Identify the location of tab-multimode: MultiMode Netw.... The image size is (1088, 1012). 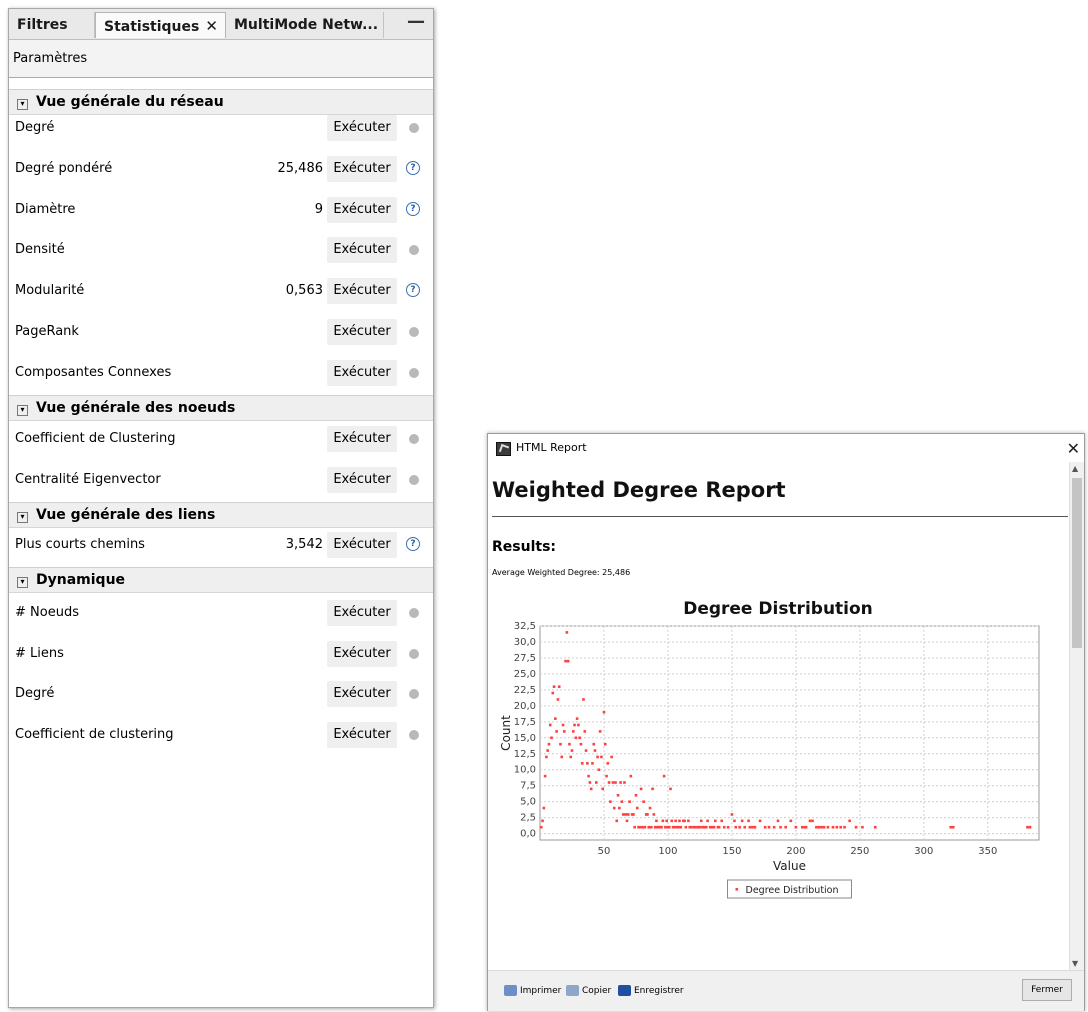
(305, 25).